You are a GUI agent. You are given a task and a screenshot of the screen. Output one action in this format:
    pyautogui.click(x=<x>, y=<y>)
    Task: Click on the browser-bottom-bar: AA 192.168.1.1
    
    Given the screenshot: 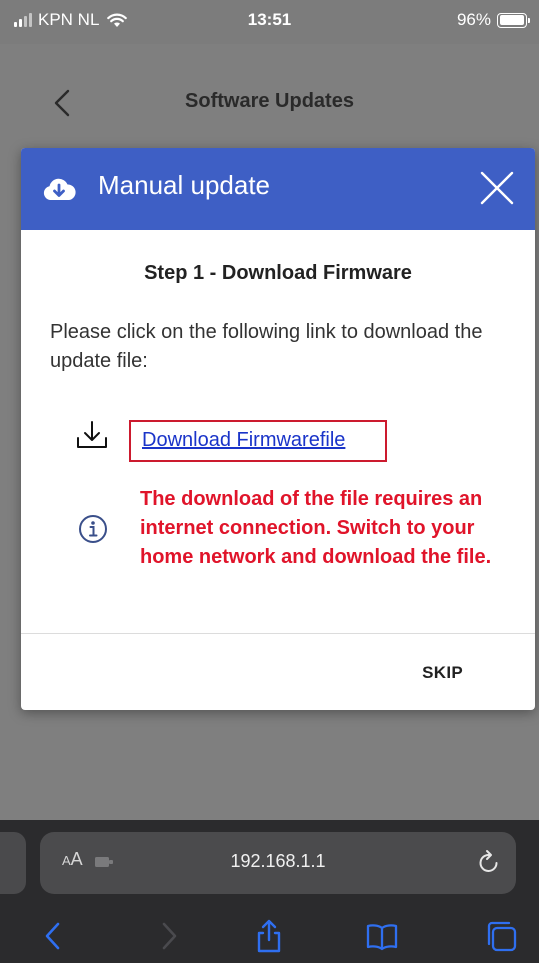 What is the action you would take?
    pyautogui.click(x=269, y=891)
    